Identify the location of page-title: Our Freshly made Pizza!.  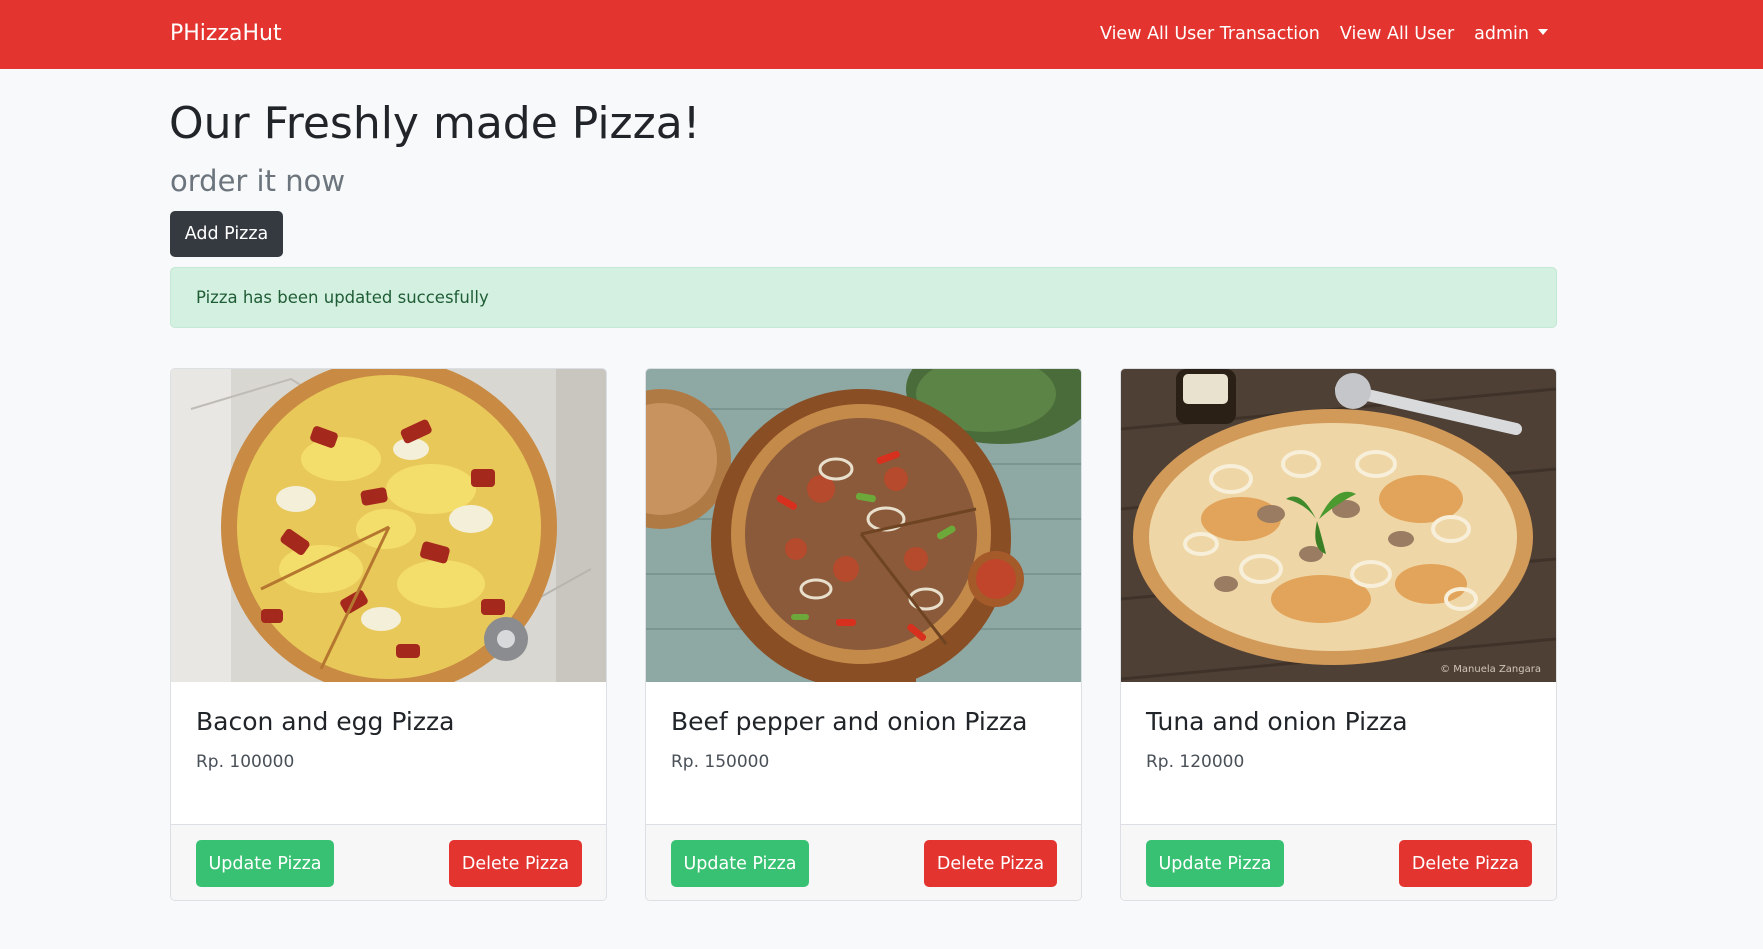
(435, 123).